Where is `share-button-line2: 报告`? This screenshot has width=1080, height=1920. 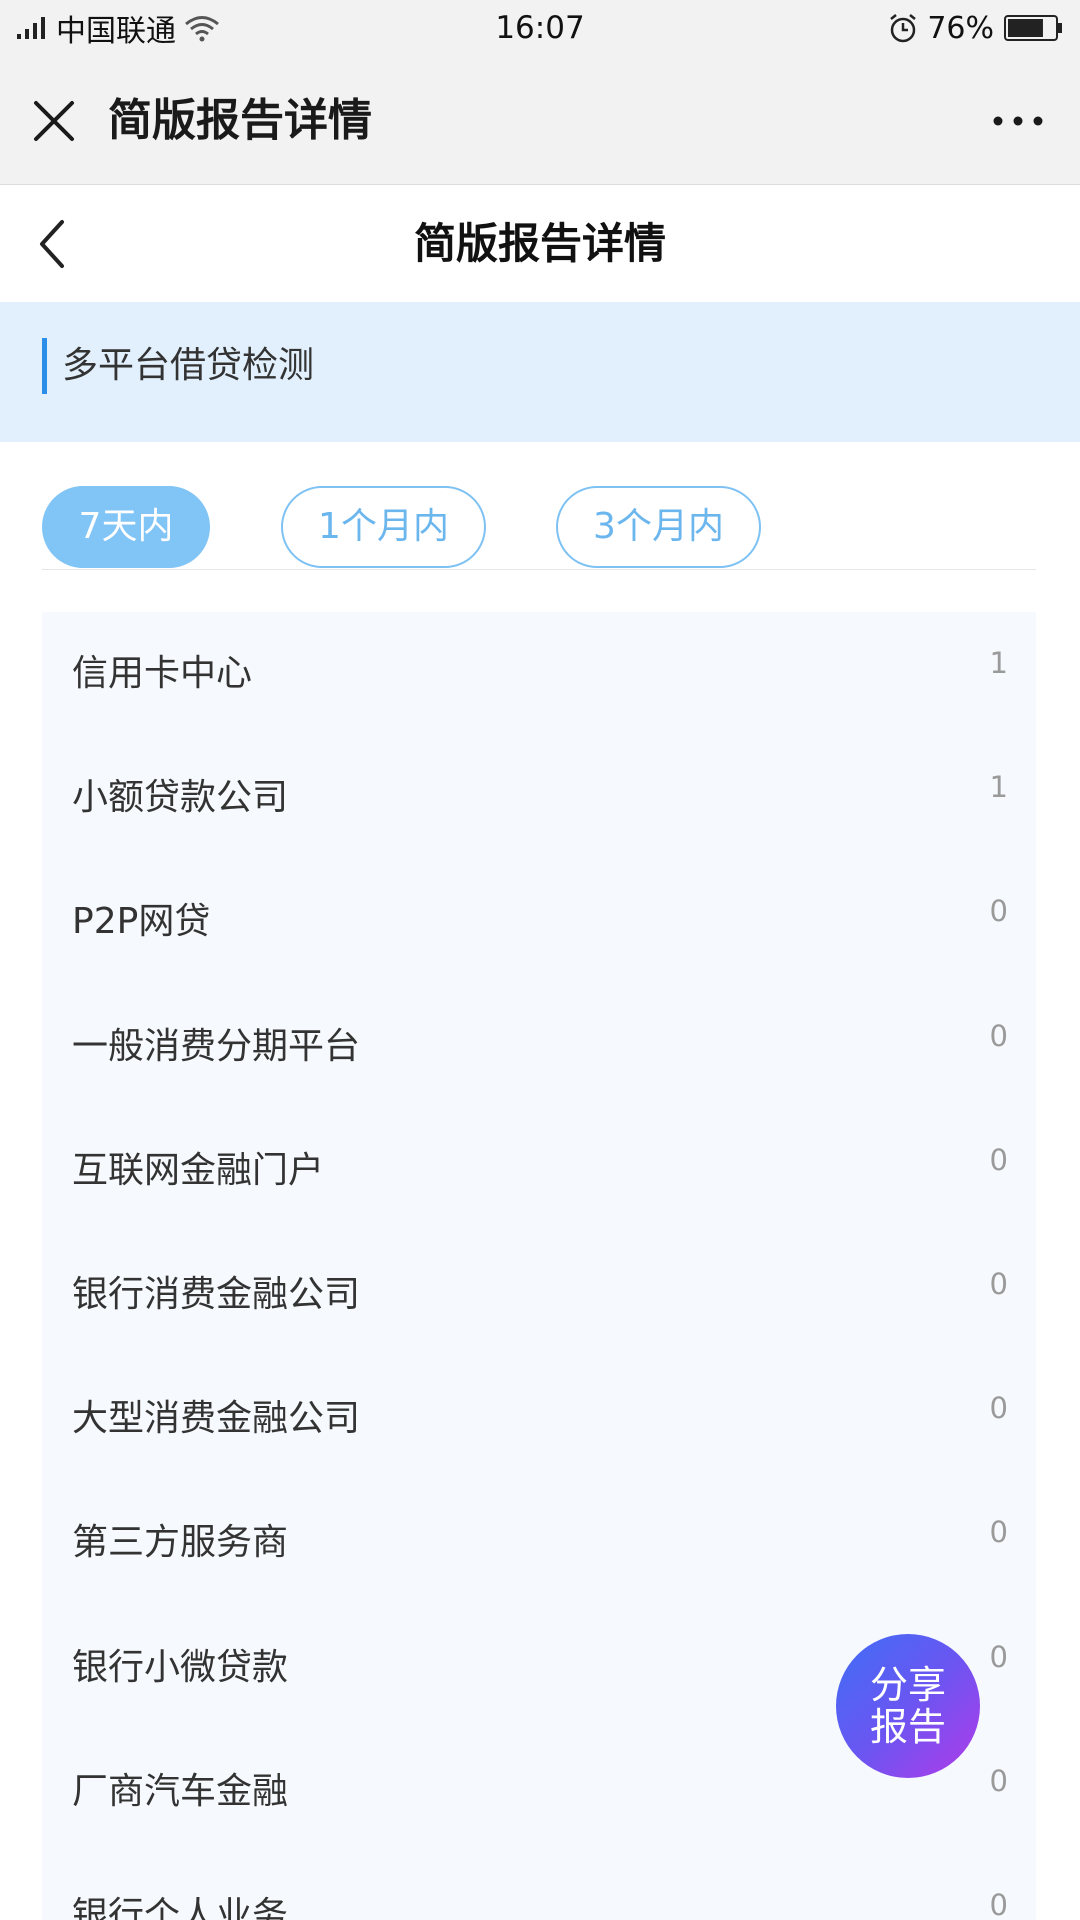 share-button-line2: 报告 is located at coordinates (907, 1727).